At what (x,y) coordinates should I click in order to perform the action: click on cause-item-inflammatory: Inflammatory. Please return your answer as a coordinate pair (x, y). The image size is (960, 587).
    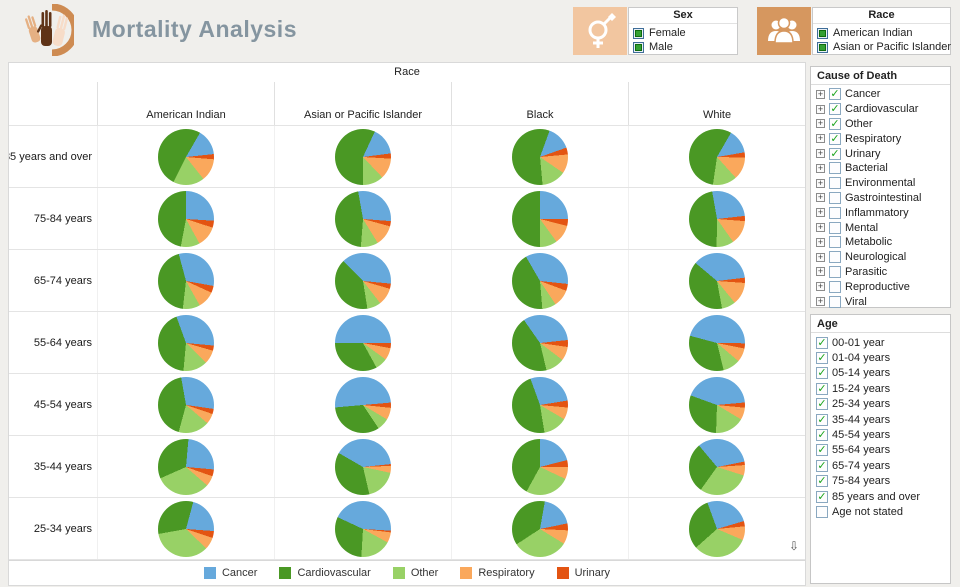
    Looking at the image, I should click on (883, 212).